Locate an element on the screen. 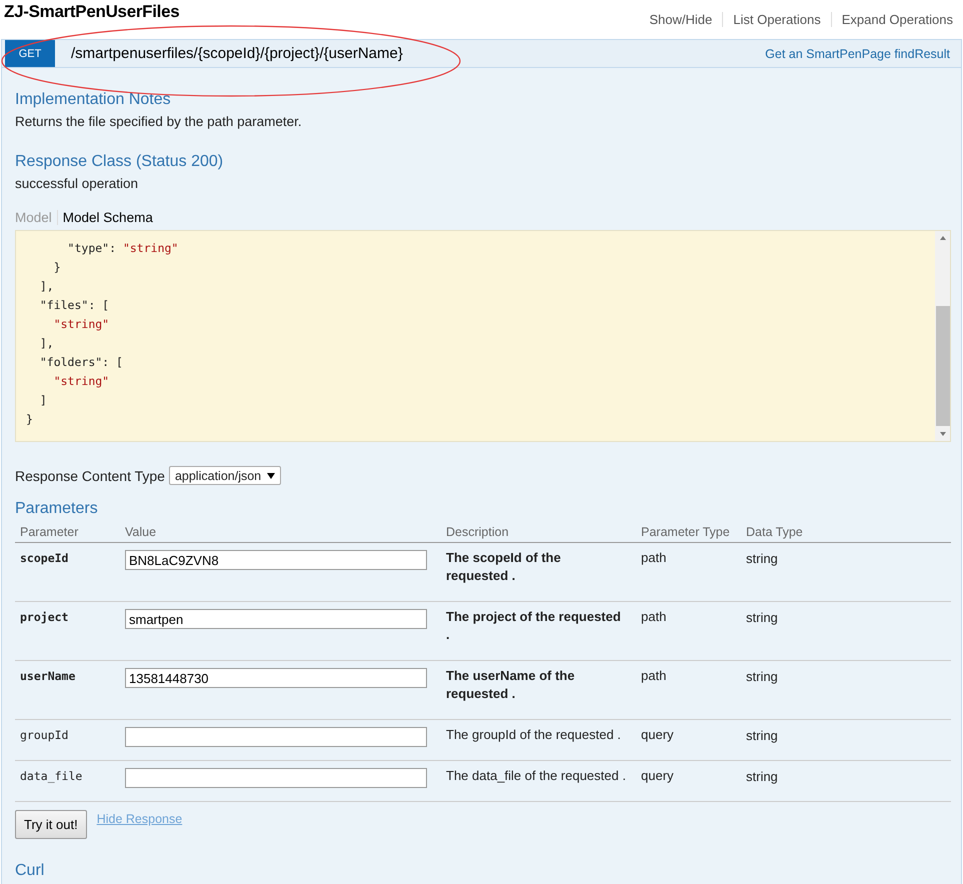 Image resolution: width=963 pixels, height=884 pixels. scrollbar-thumb is located at coordinates (943, 366).